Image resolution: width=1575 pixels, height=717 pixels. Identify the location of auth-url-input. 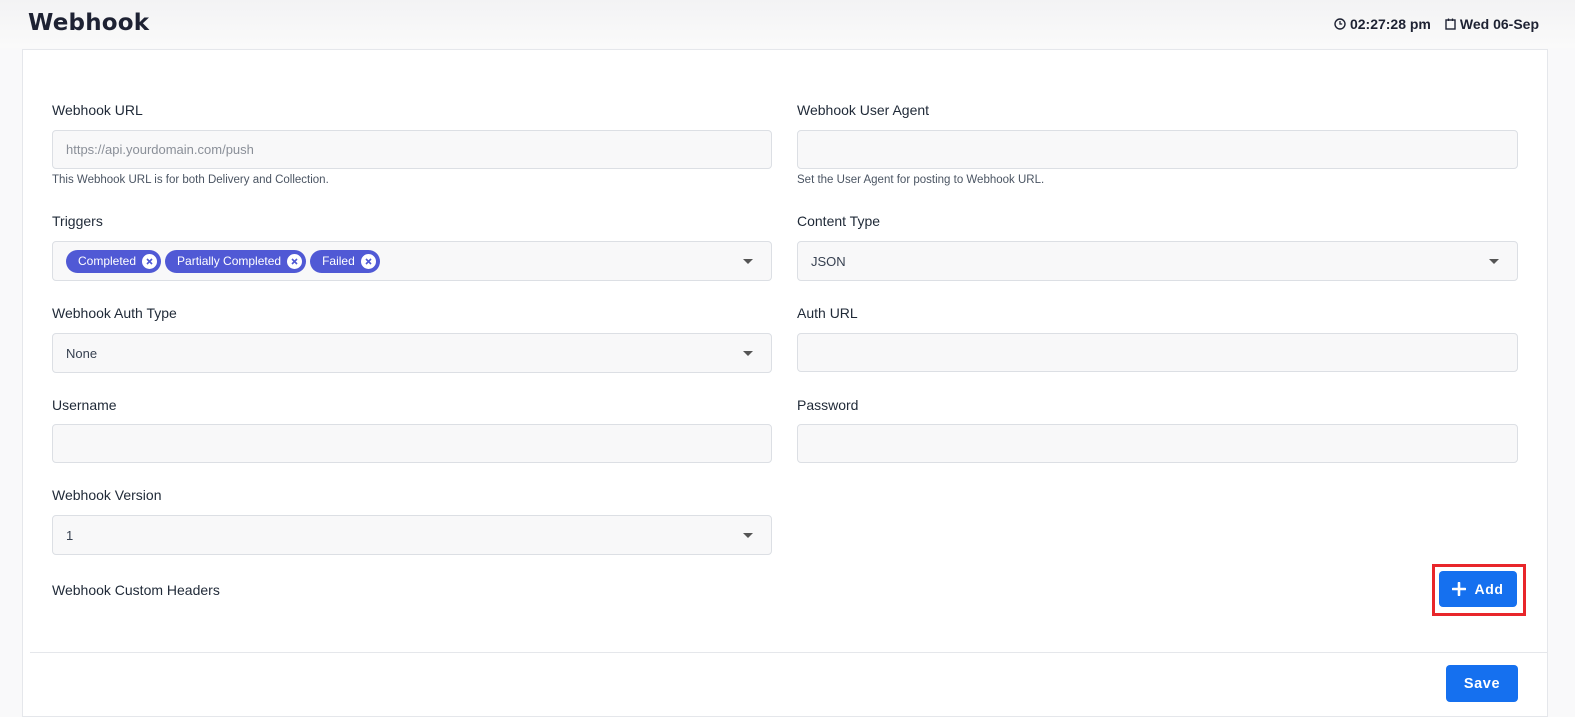
(1157, 352).